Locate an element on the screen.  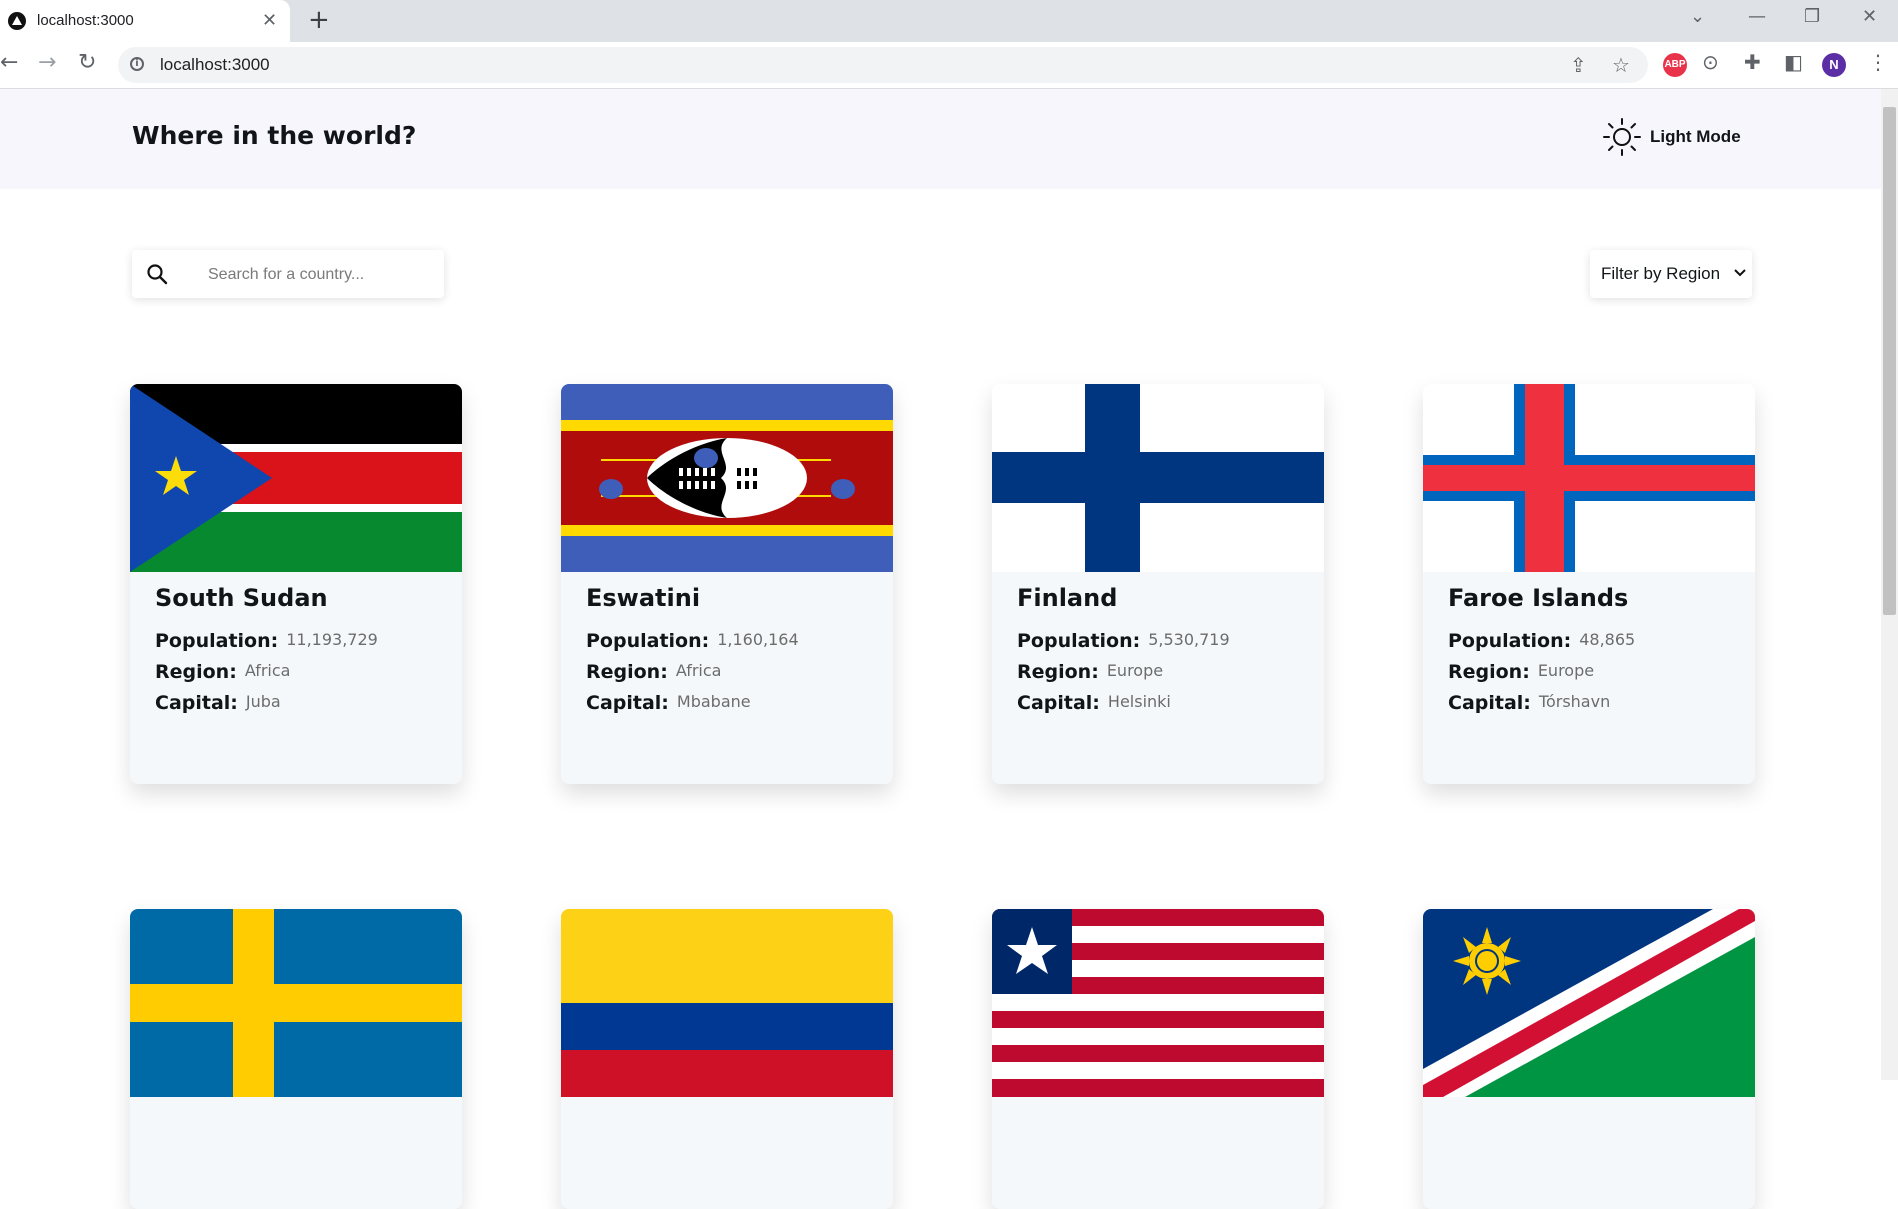
chevron-down-icon is located at coordinates (1740, 273).